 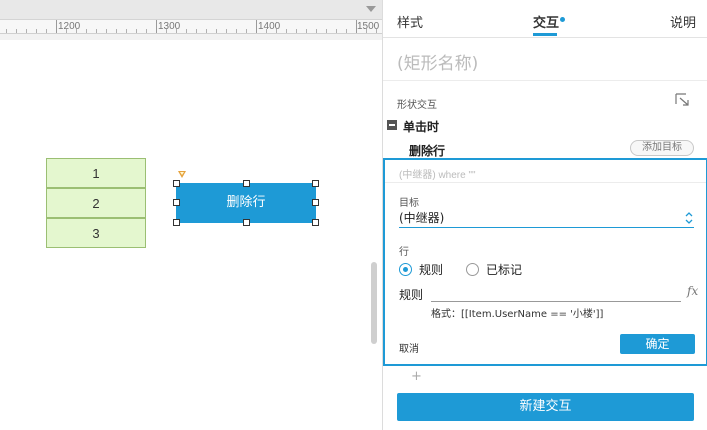 I want to click on chevron-updown-icon, so click(x=689, y=218).